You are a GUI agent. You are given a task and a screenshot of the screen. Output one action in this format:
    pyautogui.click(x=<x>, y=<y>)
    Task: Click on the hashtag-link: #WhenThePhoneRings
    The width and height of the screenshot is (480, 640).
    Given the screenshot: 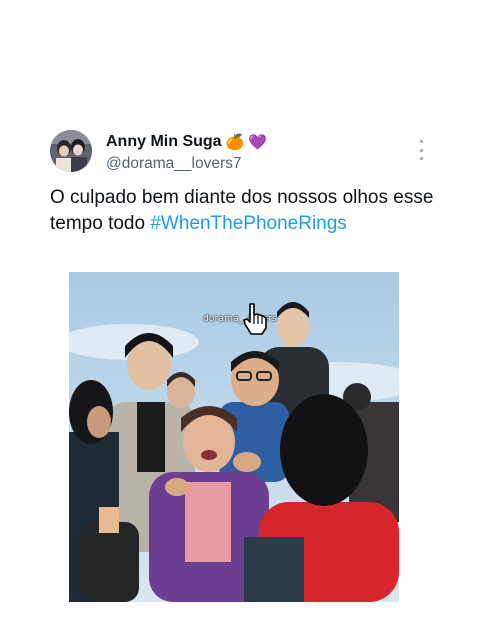 What is the action you would take?
    pyautogui.click(x=248, y=223)
    